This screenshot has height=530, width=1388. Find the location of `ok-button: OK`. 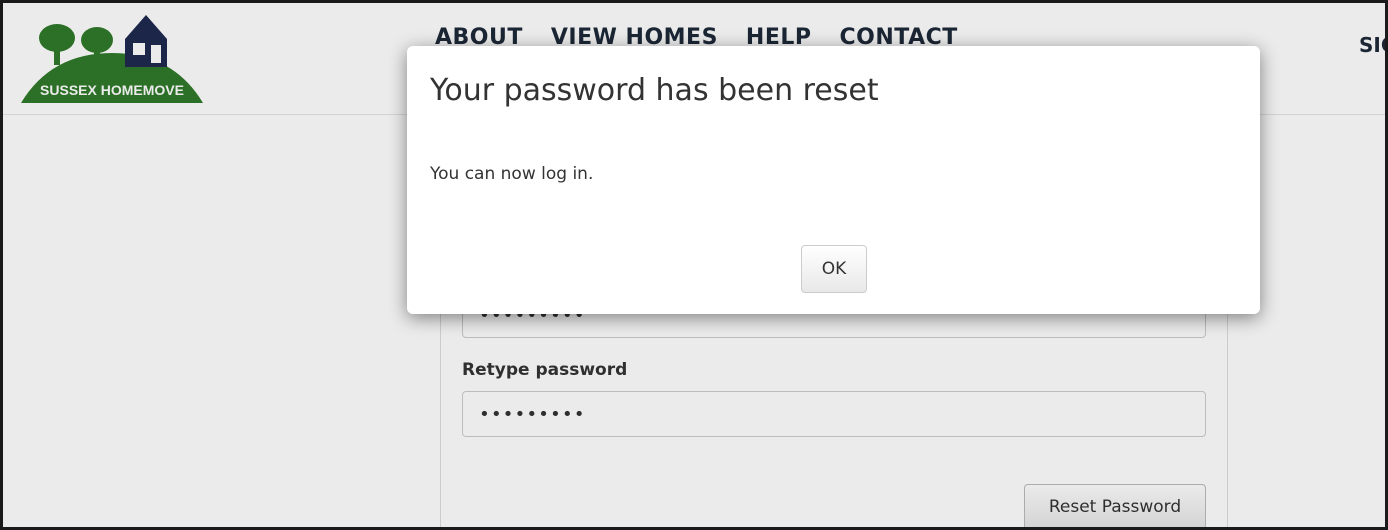

ok-button: OK is located at coordinates (834, 269).